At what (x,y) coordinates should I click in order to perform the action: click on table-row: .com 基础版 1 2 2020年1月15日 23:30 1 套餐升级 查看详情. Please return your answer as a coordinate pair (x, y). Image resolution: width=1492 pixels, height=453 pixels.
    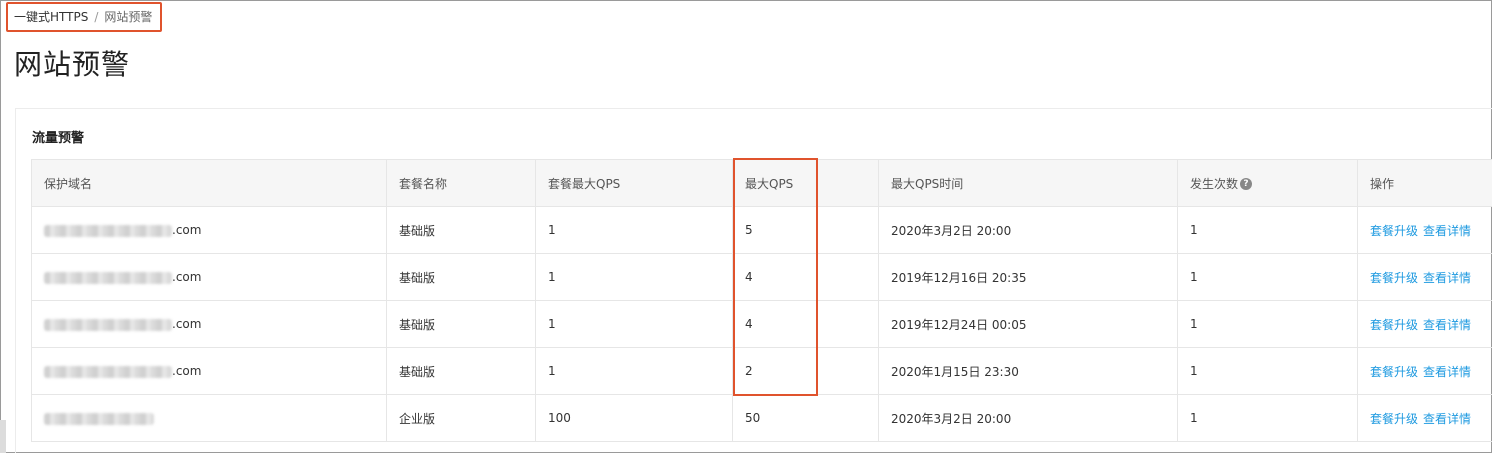
    Looking at the image, I should click on (761, 371).